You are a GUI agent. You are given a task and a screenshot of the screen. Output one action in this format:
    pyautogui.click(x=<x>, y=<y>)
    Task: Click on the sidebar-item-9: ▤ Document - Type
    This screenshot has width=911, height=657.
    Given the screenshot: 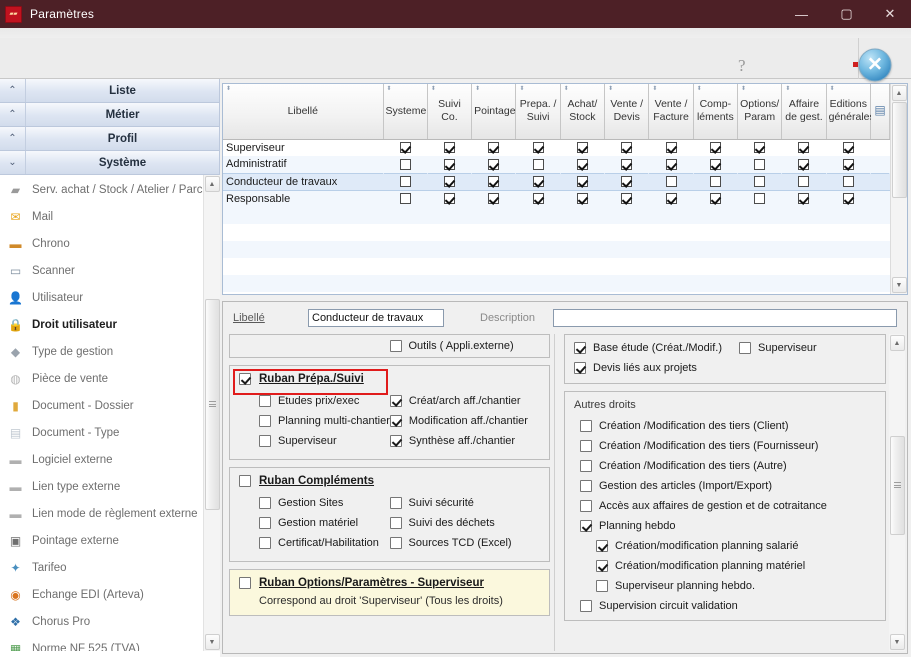 What is the action you would take?
    pyautogui.click(x=101, y=432)
    